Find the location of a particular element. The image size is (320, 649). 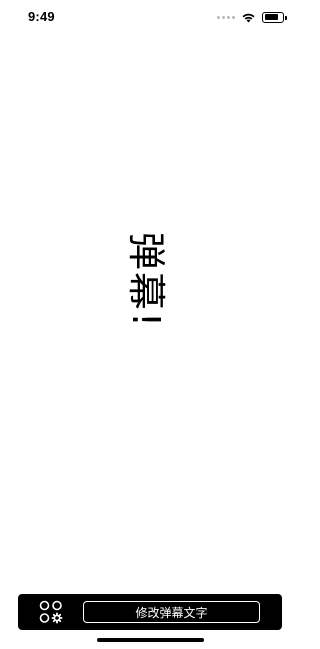

danmaku-text: 弹幕! is located at coordinates (146, 280).